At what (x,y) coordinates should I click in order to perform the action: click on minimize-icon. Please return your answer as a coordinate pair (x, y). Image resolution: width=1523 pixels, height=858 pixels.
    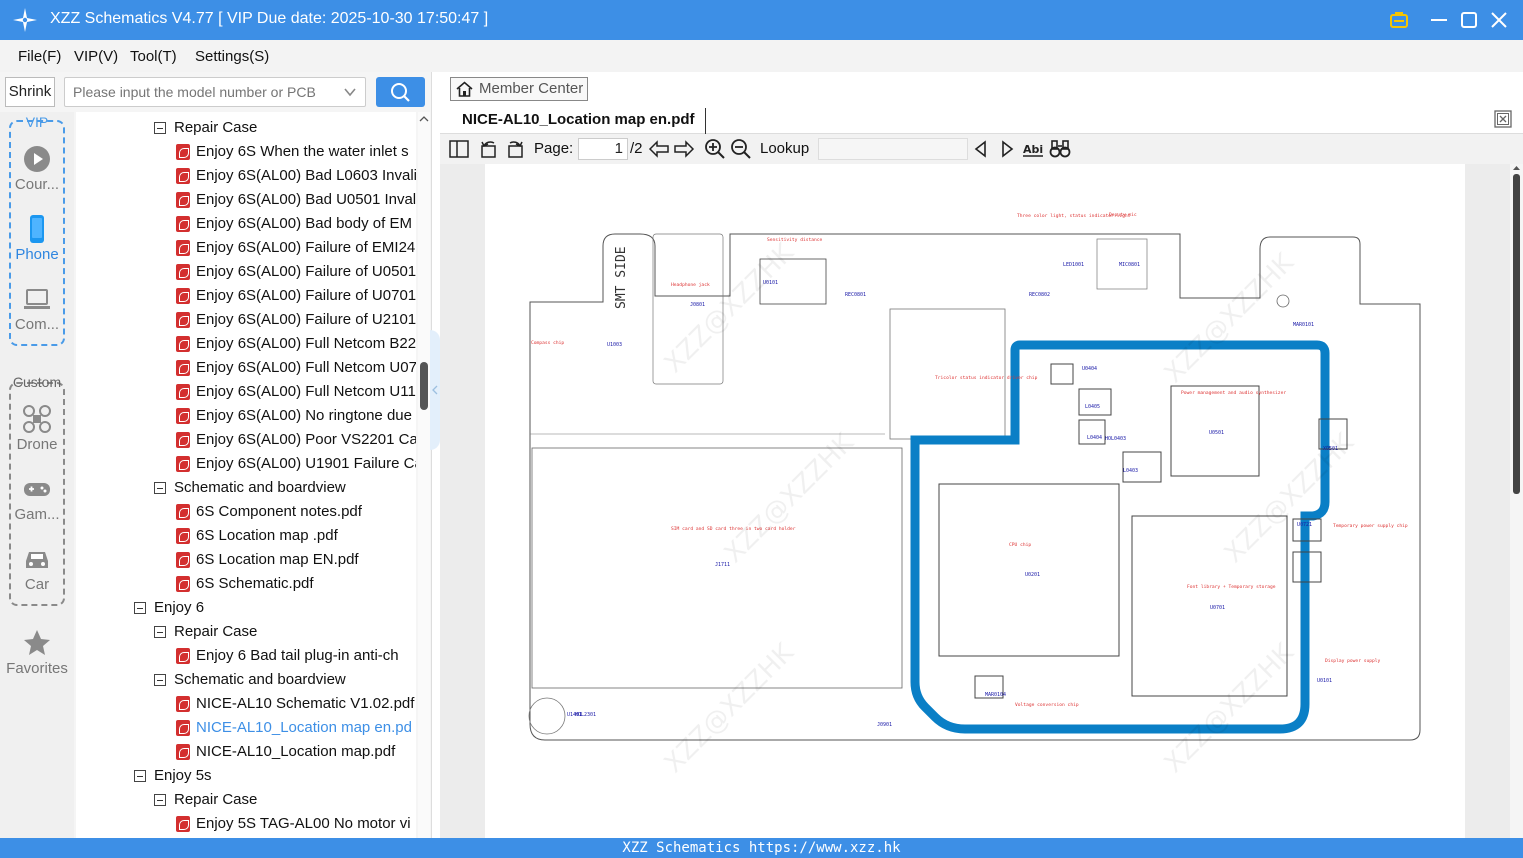
    Looking at the image, I should click on (1439, 20).